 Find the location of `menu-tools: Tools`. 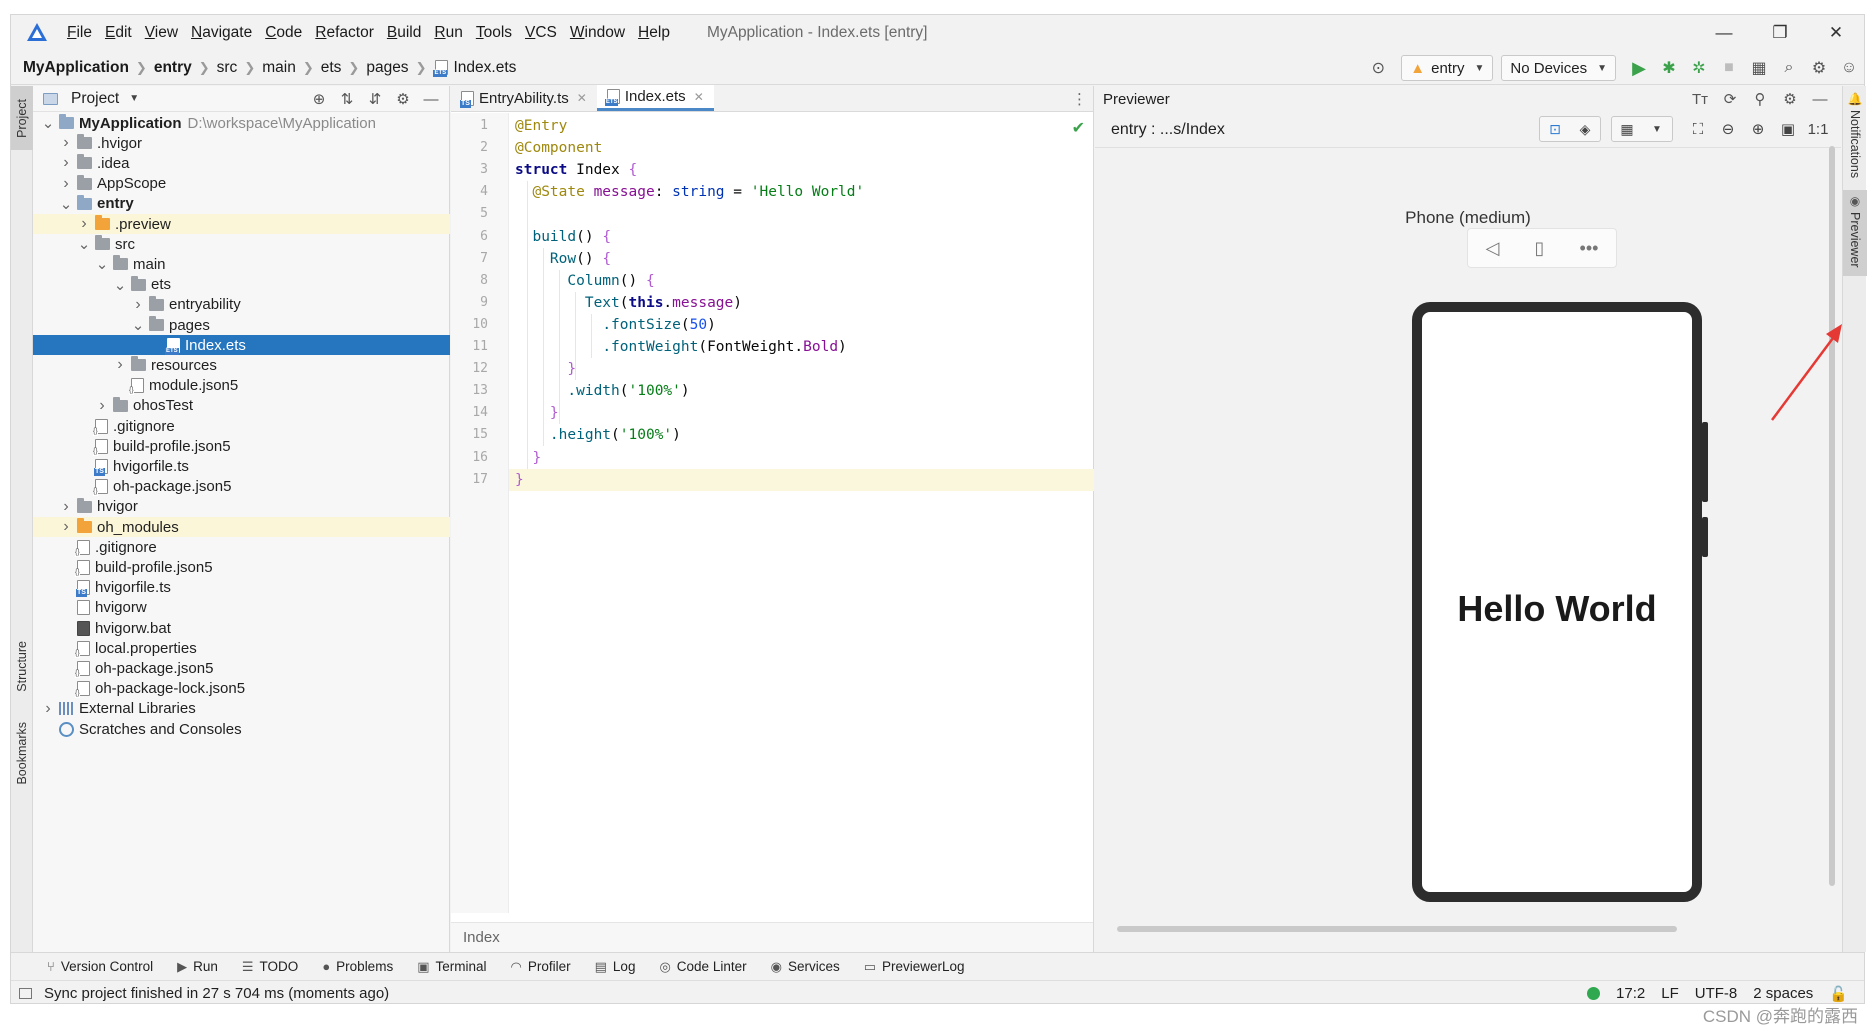

menu-tools: Tools is located at coordinates (494, 33).